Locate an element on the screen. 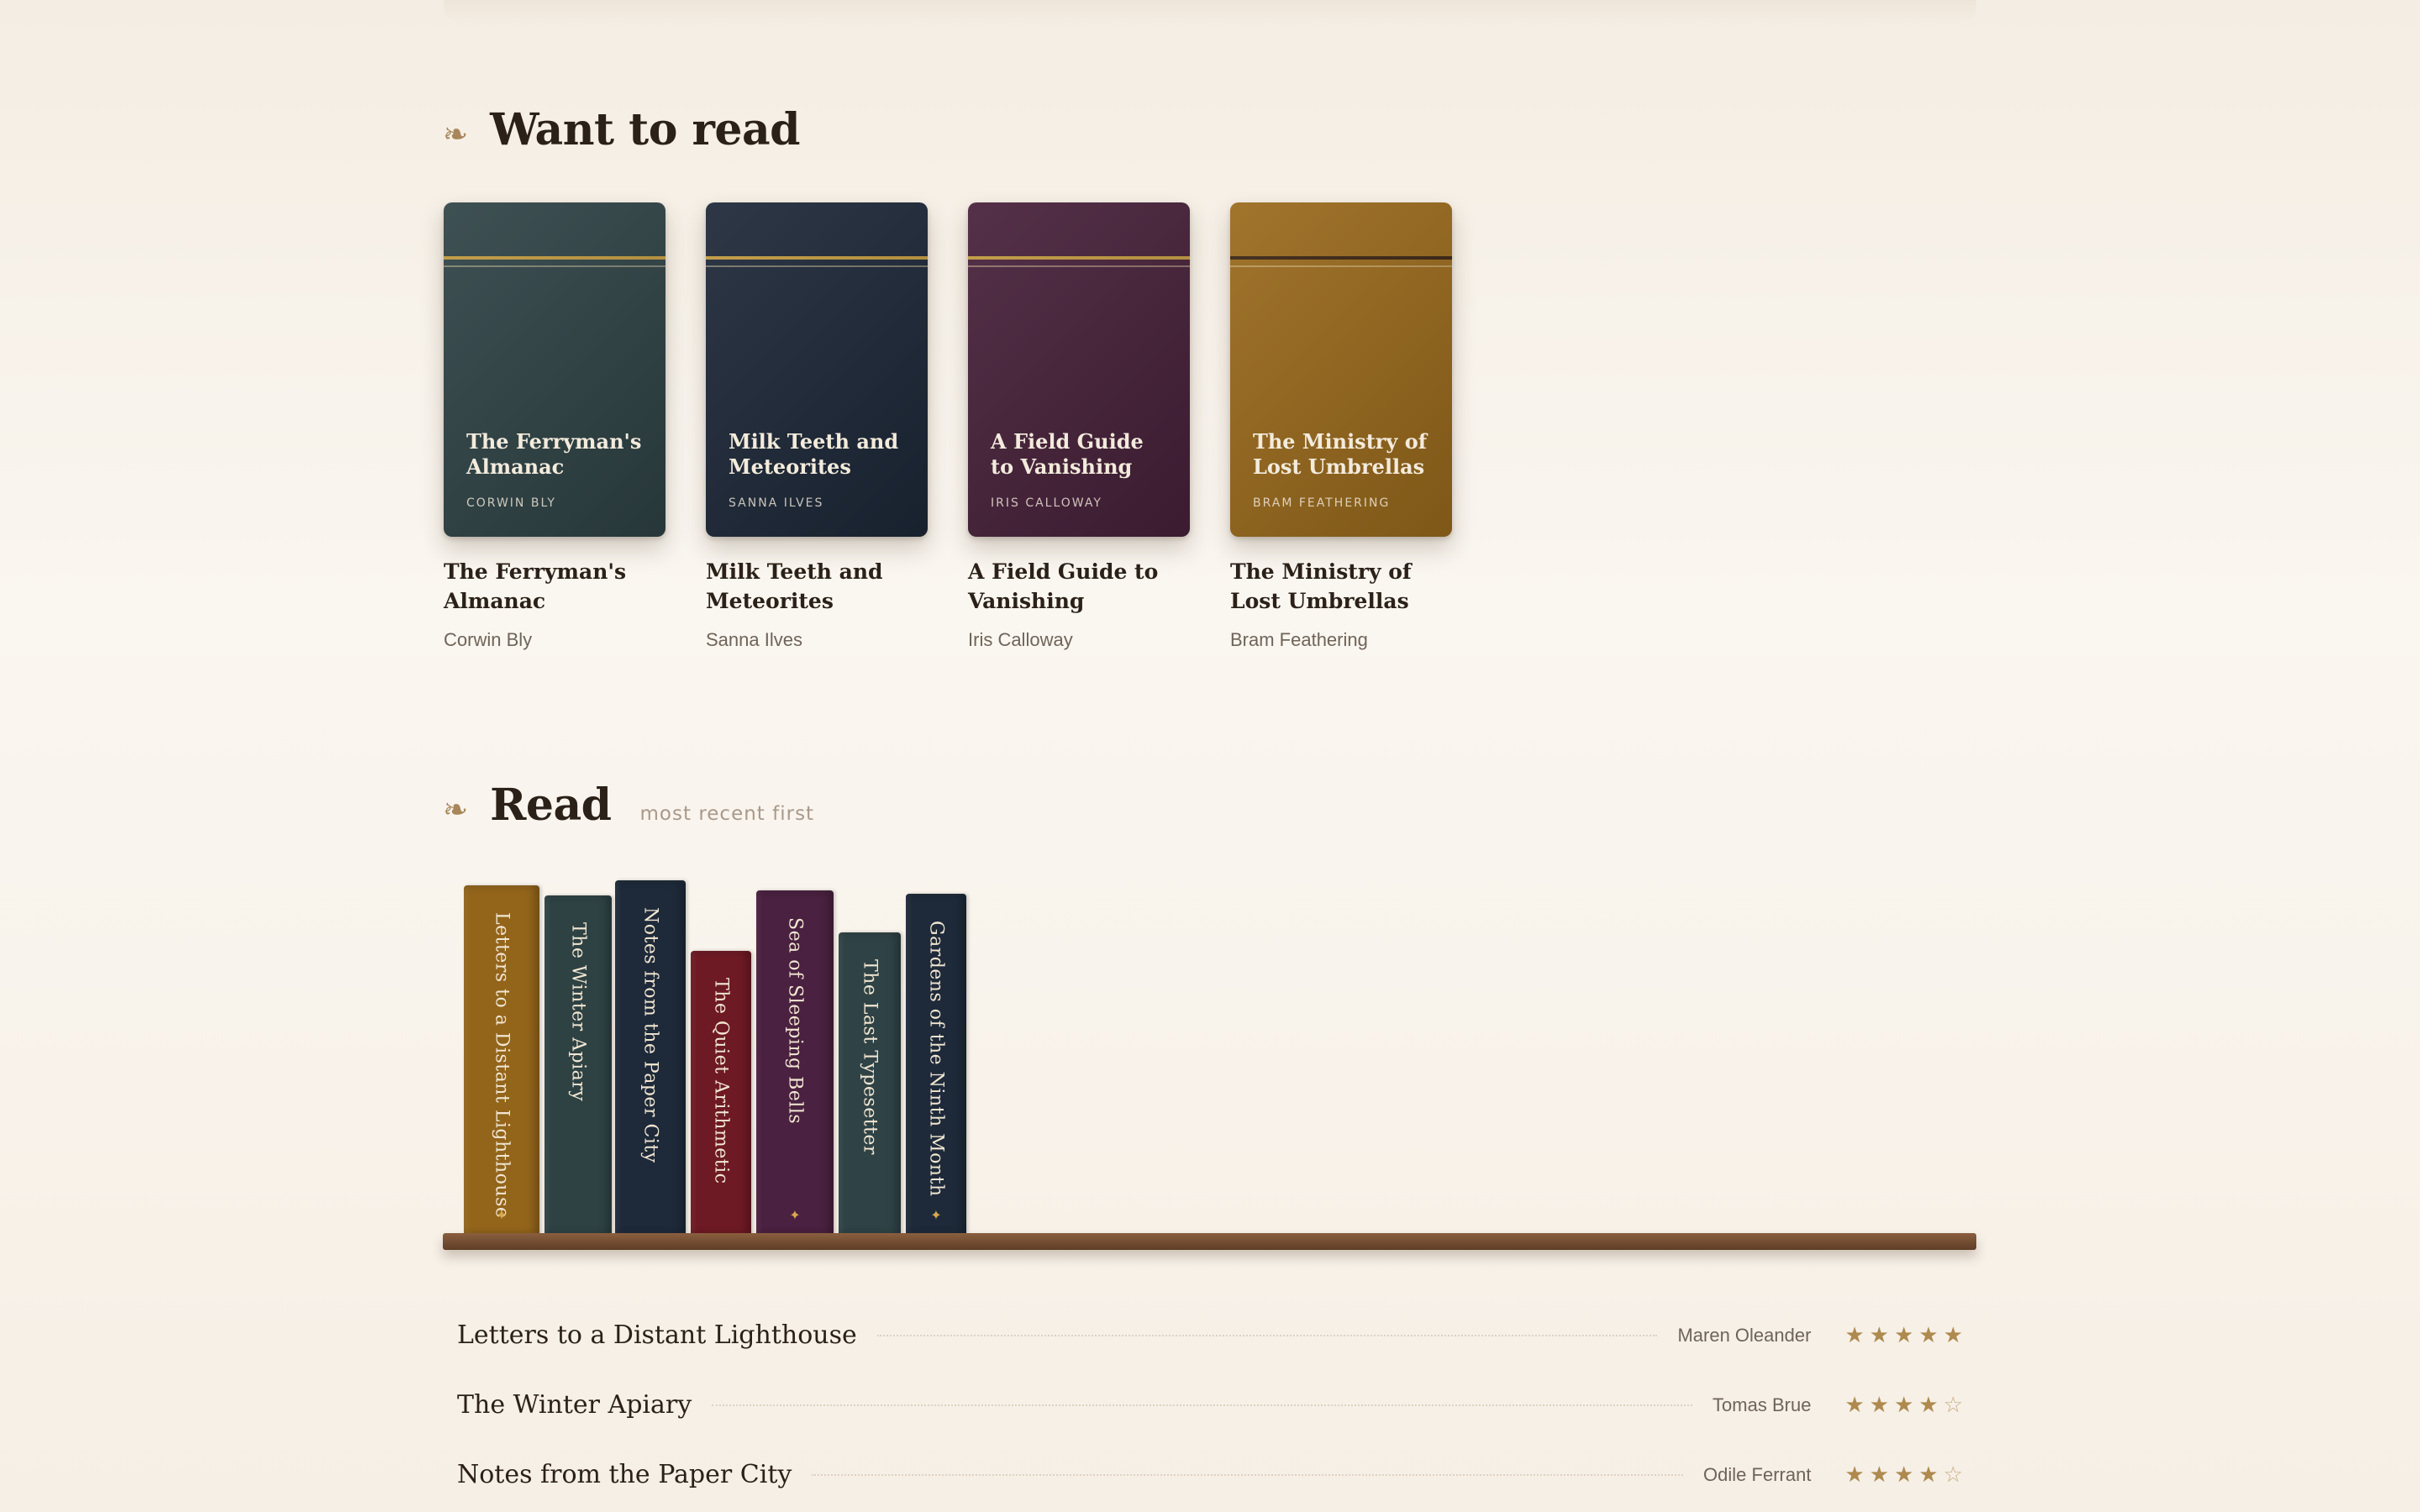 The image size is (2420, 1512). spine-title: The Quiet Arithmetic is located at coordinates (721, 1081).